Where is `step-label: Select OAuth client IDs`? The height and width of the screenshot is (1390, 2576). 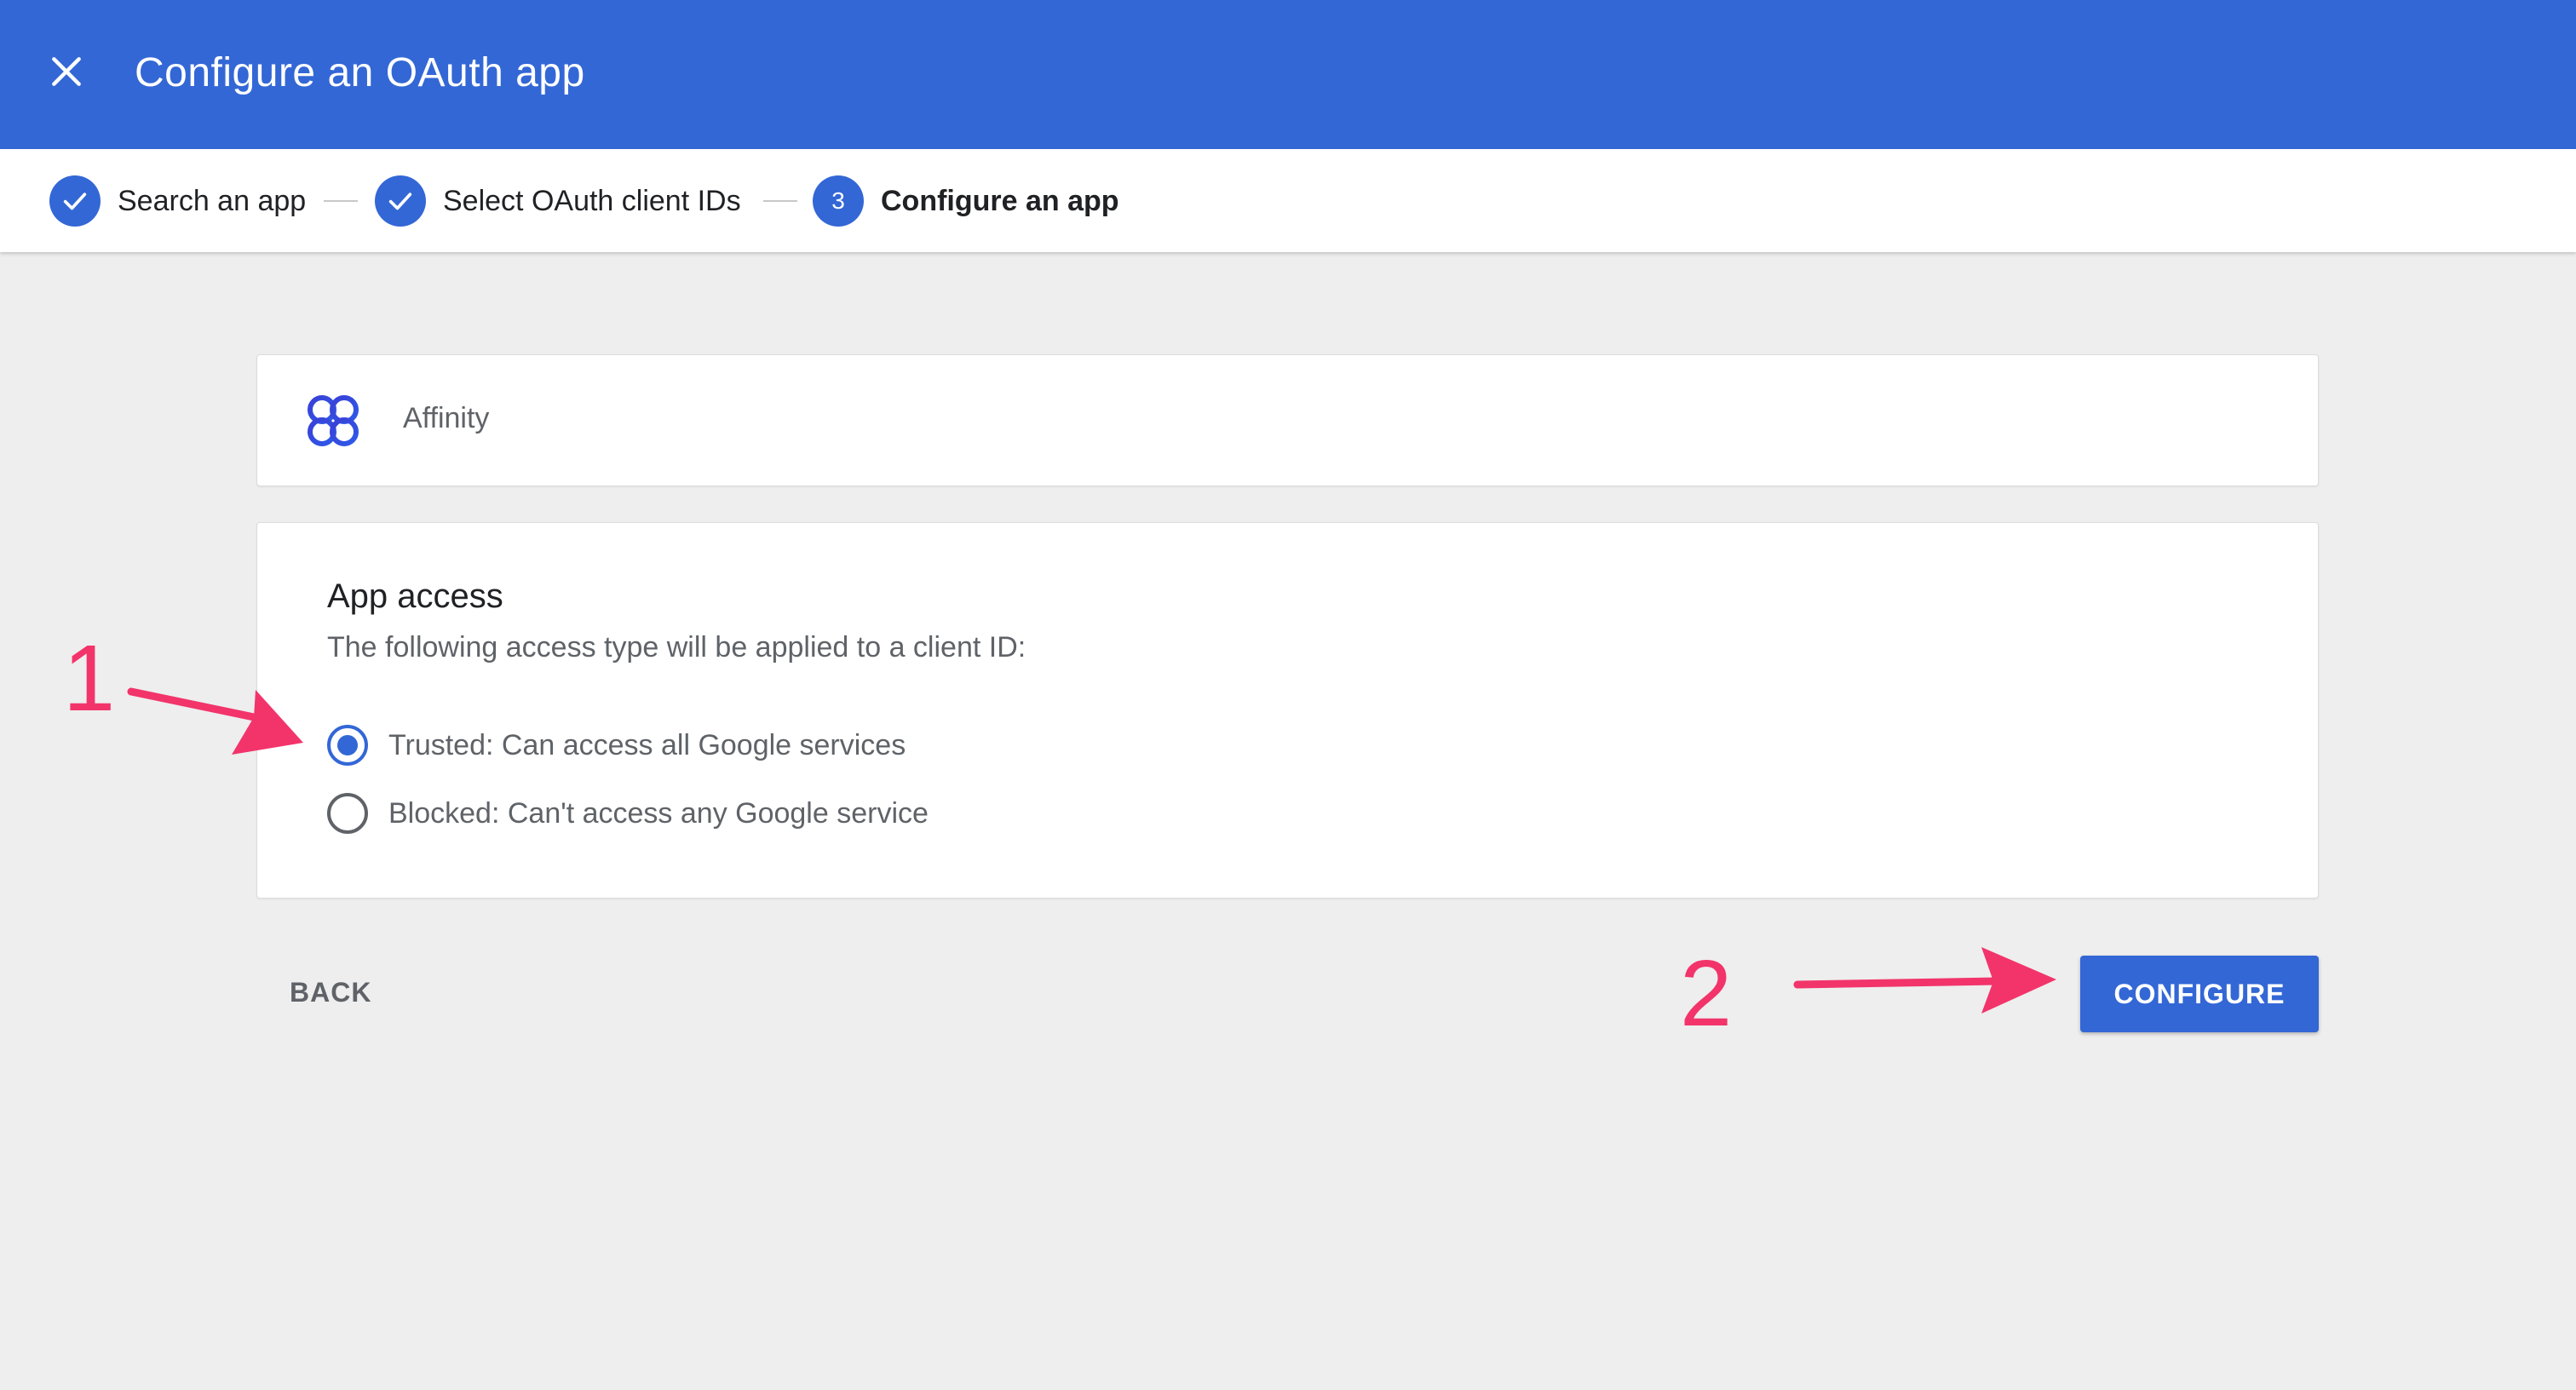
step-label: Select OAuth client IDs is located at coordinates (592, 200).